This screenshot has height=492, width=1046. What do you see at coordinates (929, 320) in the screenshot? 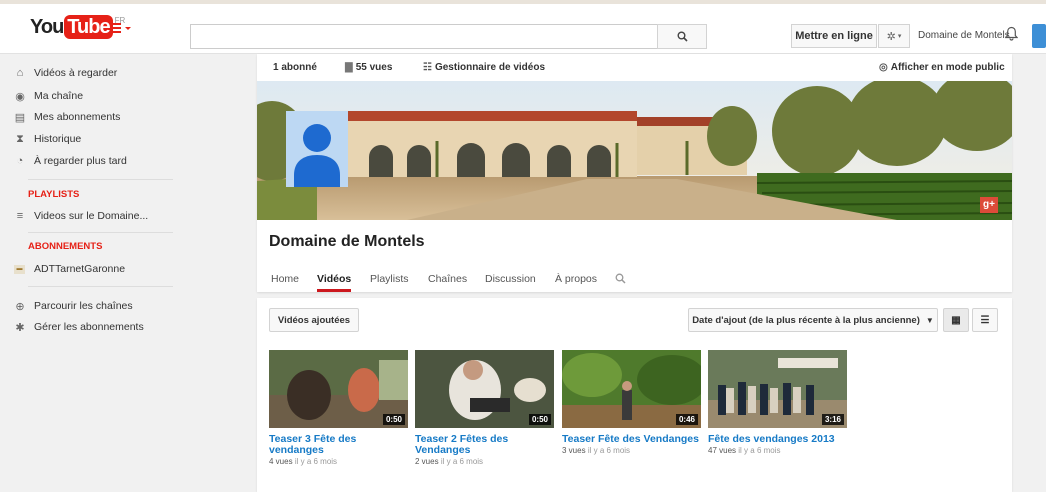
I see `chevron-down-icon: ▼` at bounding box center [929, 320].